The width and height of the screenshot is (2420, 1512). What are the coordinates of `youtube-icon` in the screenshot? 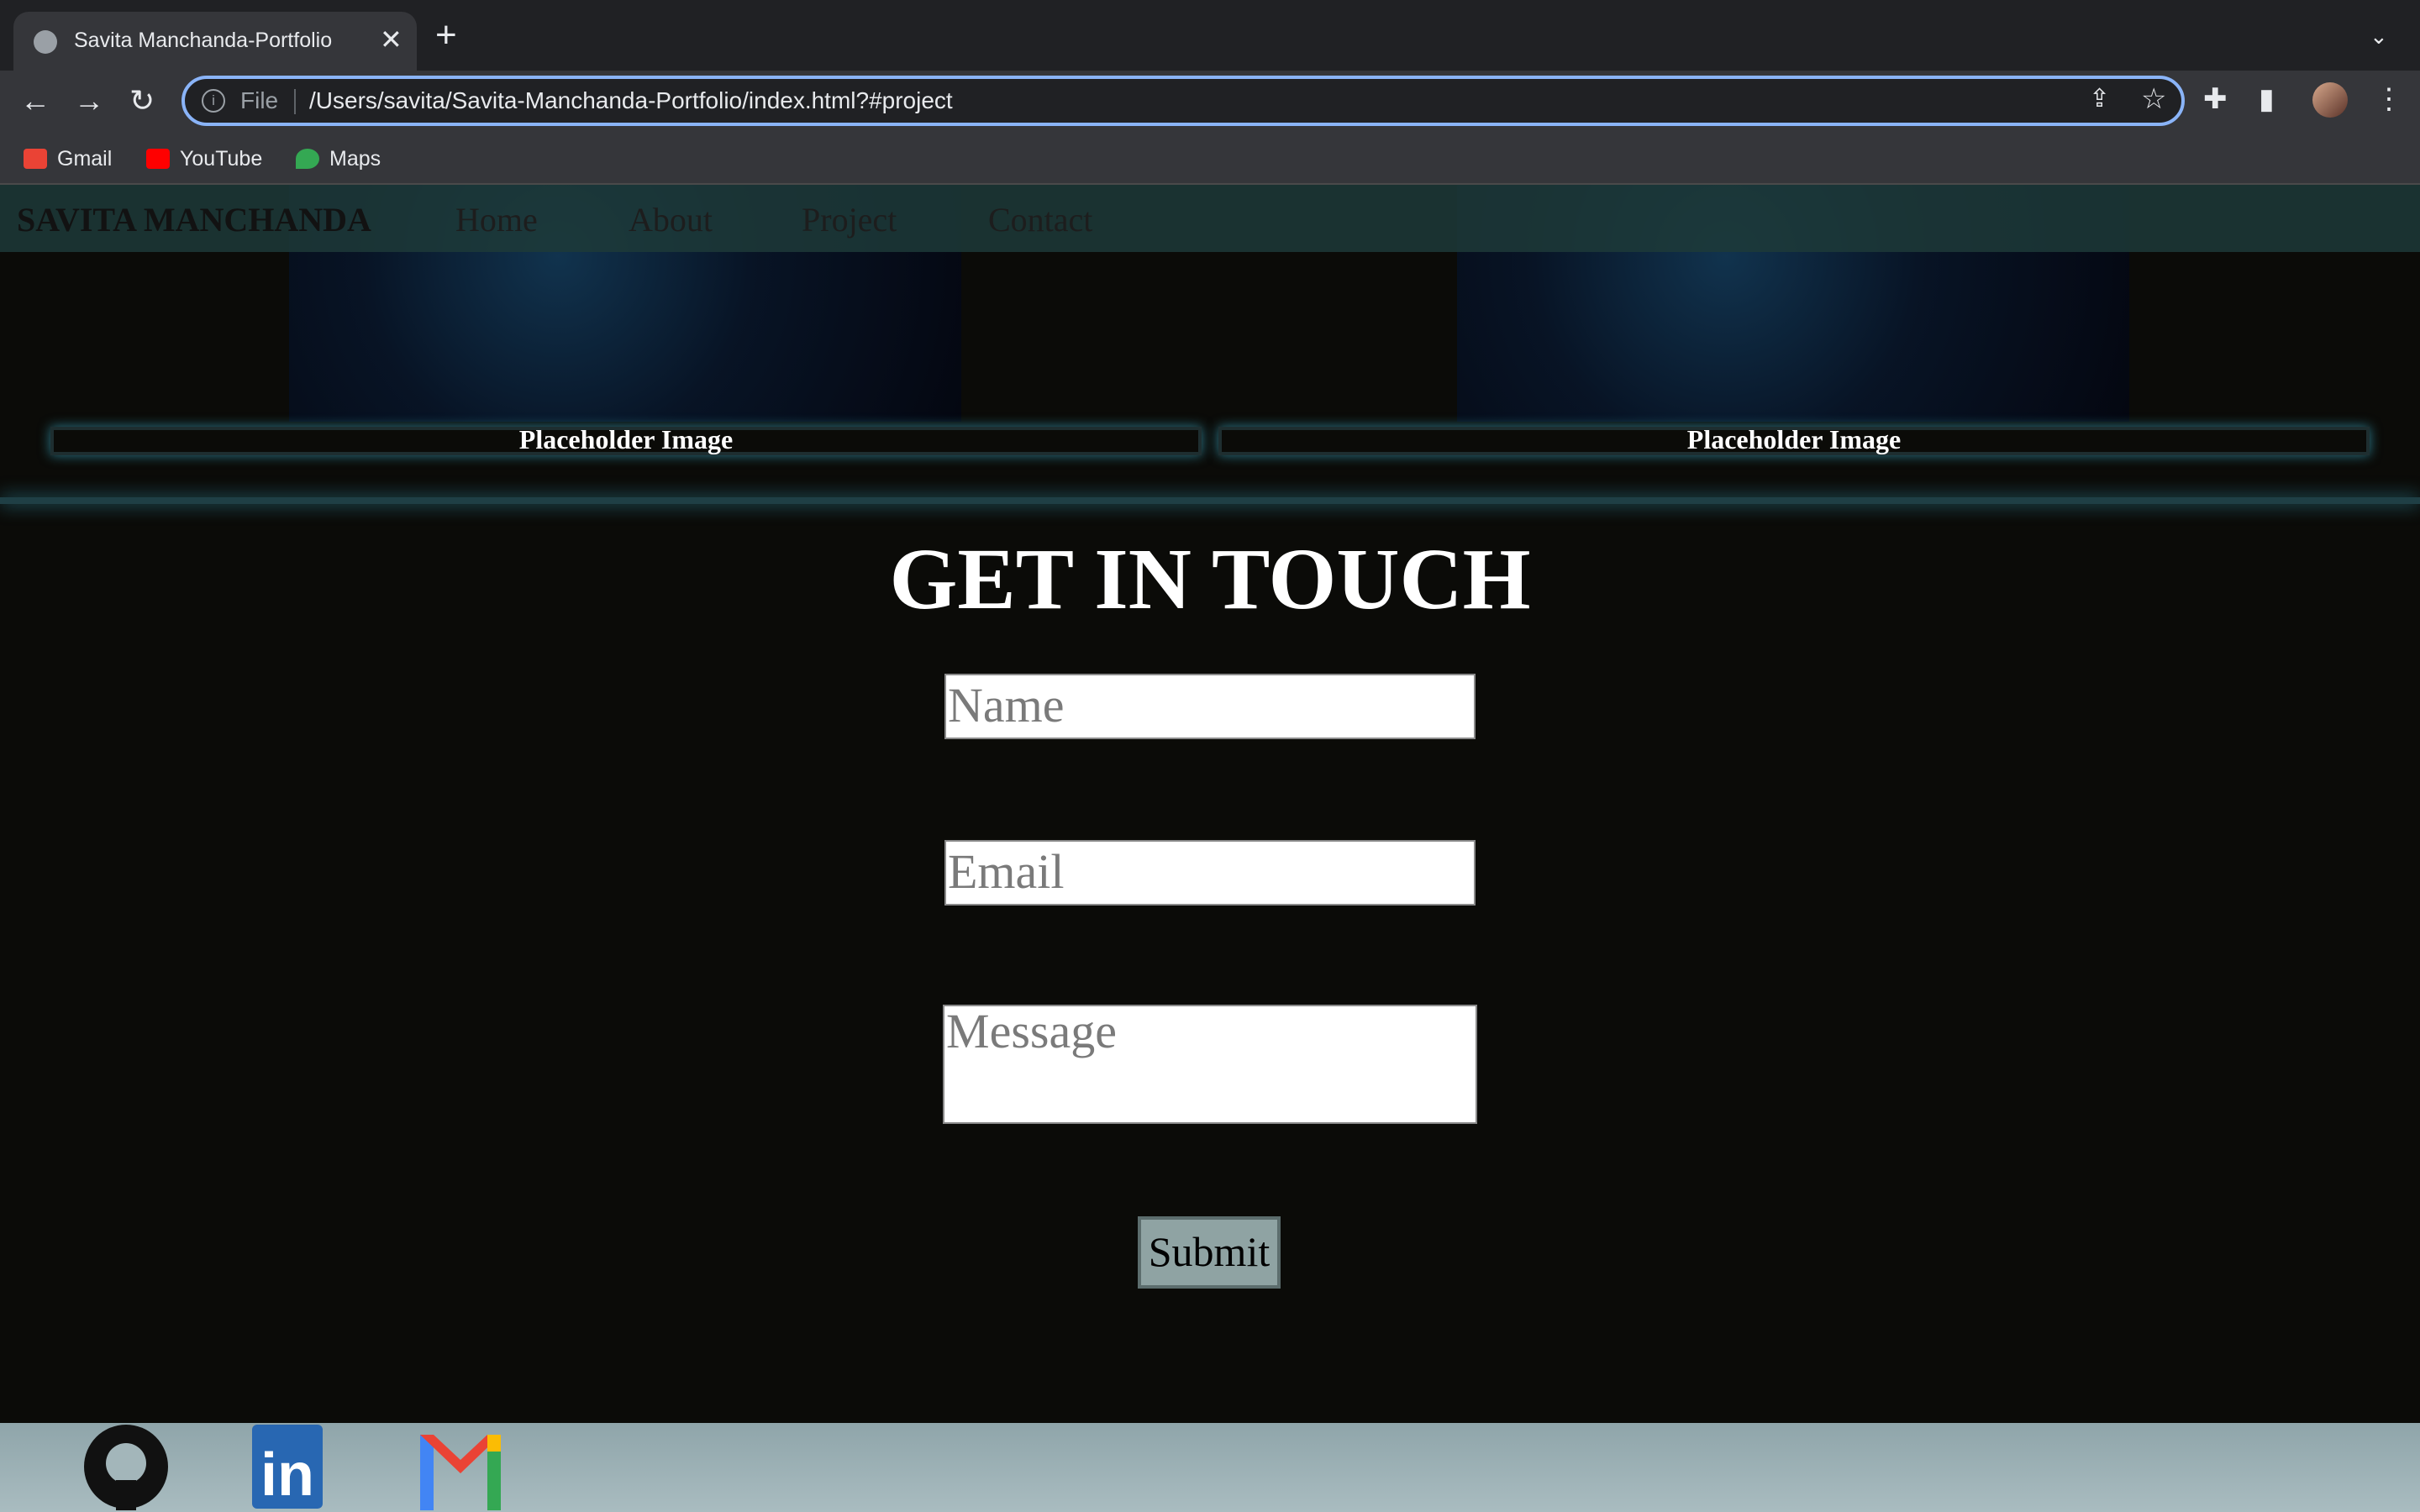 It's located at (158, 159).